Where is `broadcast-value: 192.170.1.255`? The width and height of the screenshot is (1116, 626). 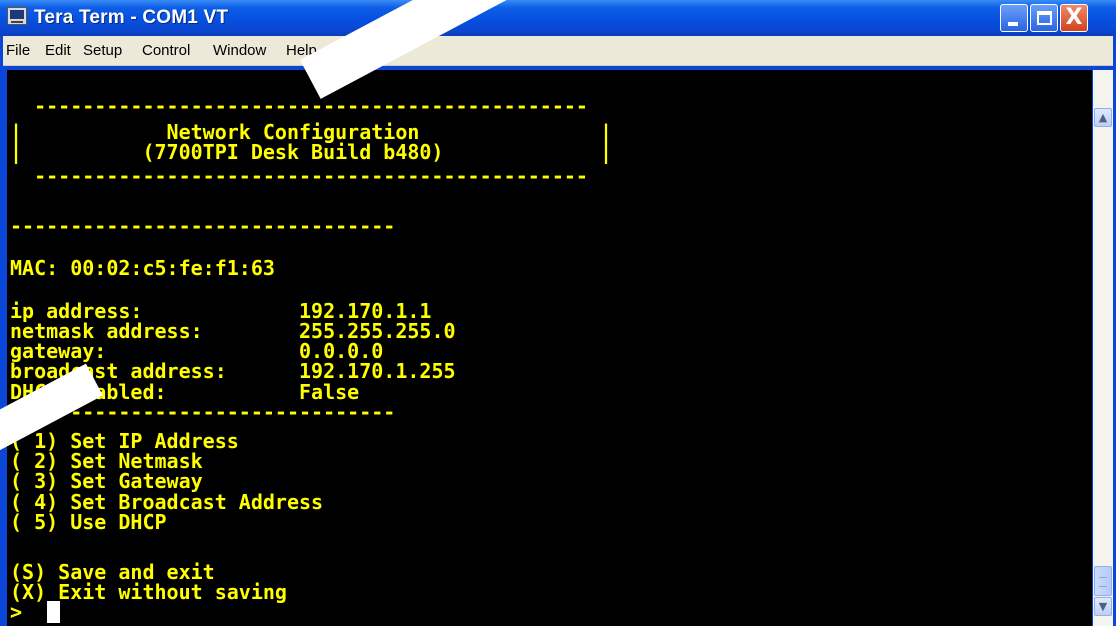 broadcast-value: 192.170.1.255 is located at coordinates (377, 371).